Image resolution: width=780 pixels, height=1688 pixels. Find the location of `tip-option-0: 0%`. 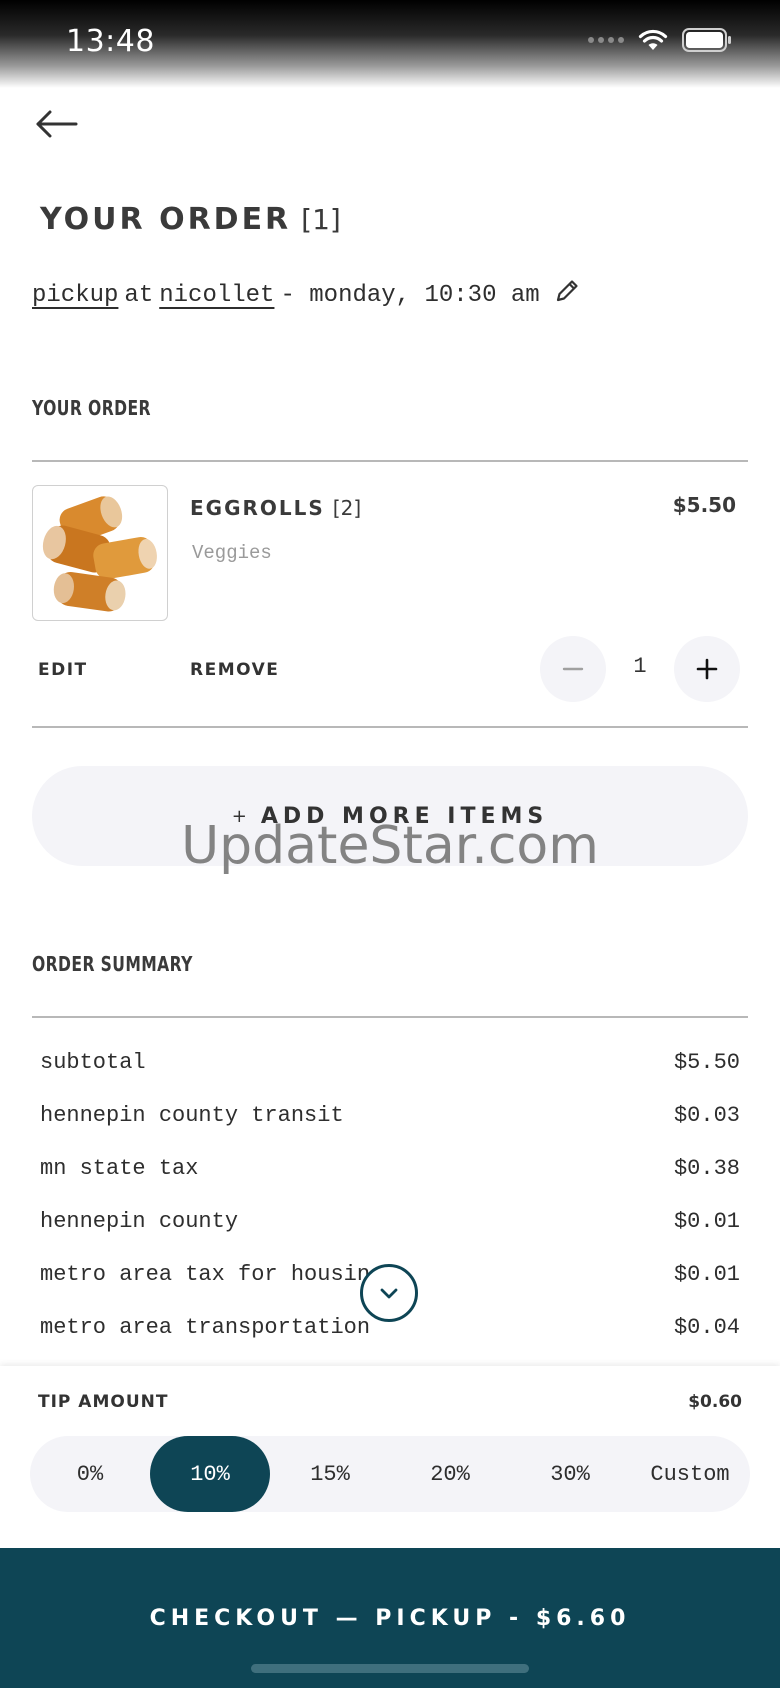

tip-option-0: 0% is located at coordinates (90, 1474).